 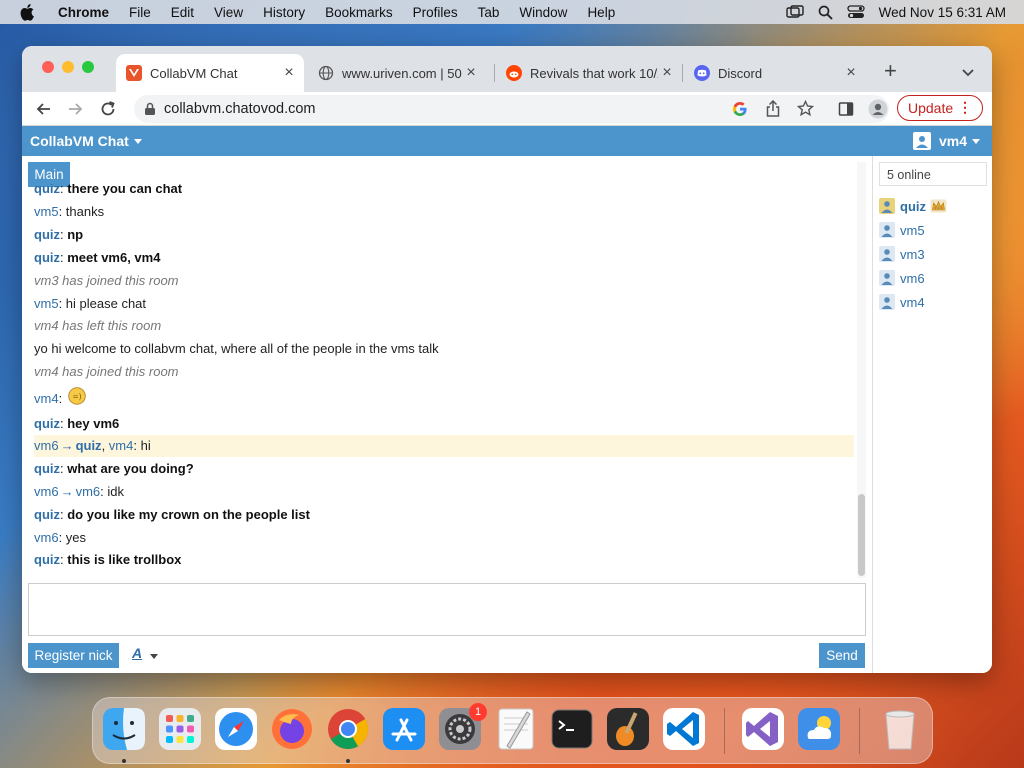 What do you see at coordinates (93, 423) in the screenshot?
I see `message-text: hey vm6` at bounding box center [93, 423].